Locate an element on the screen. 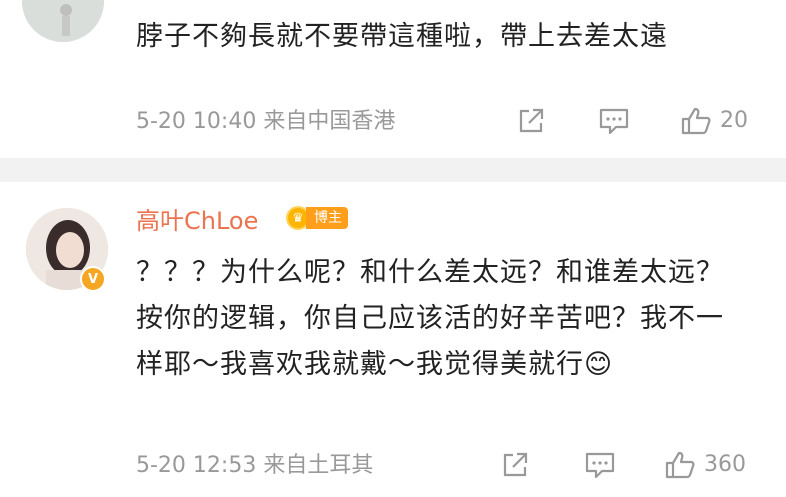 This screenshot has width=786, height=497. like-button: 360 is located at coordinates (705, 465).